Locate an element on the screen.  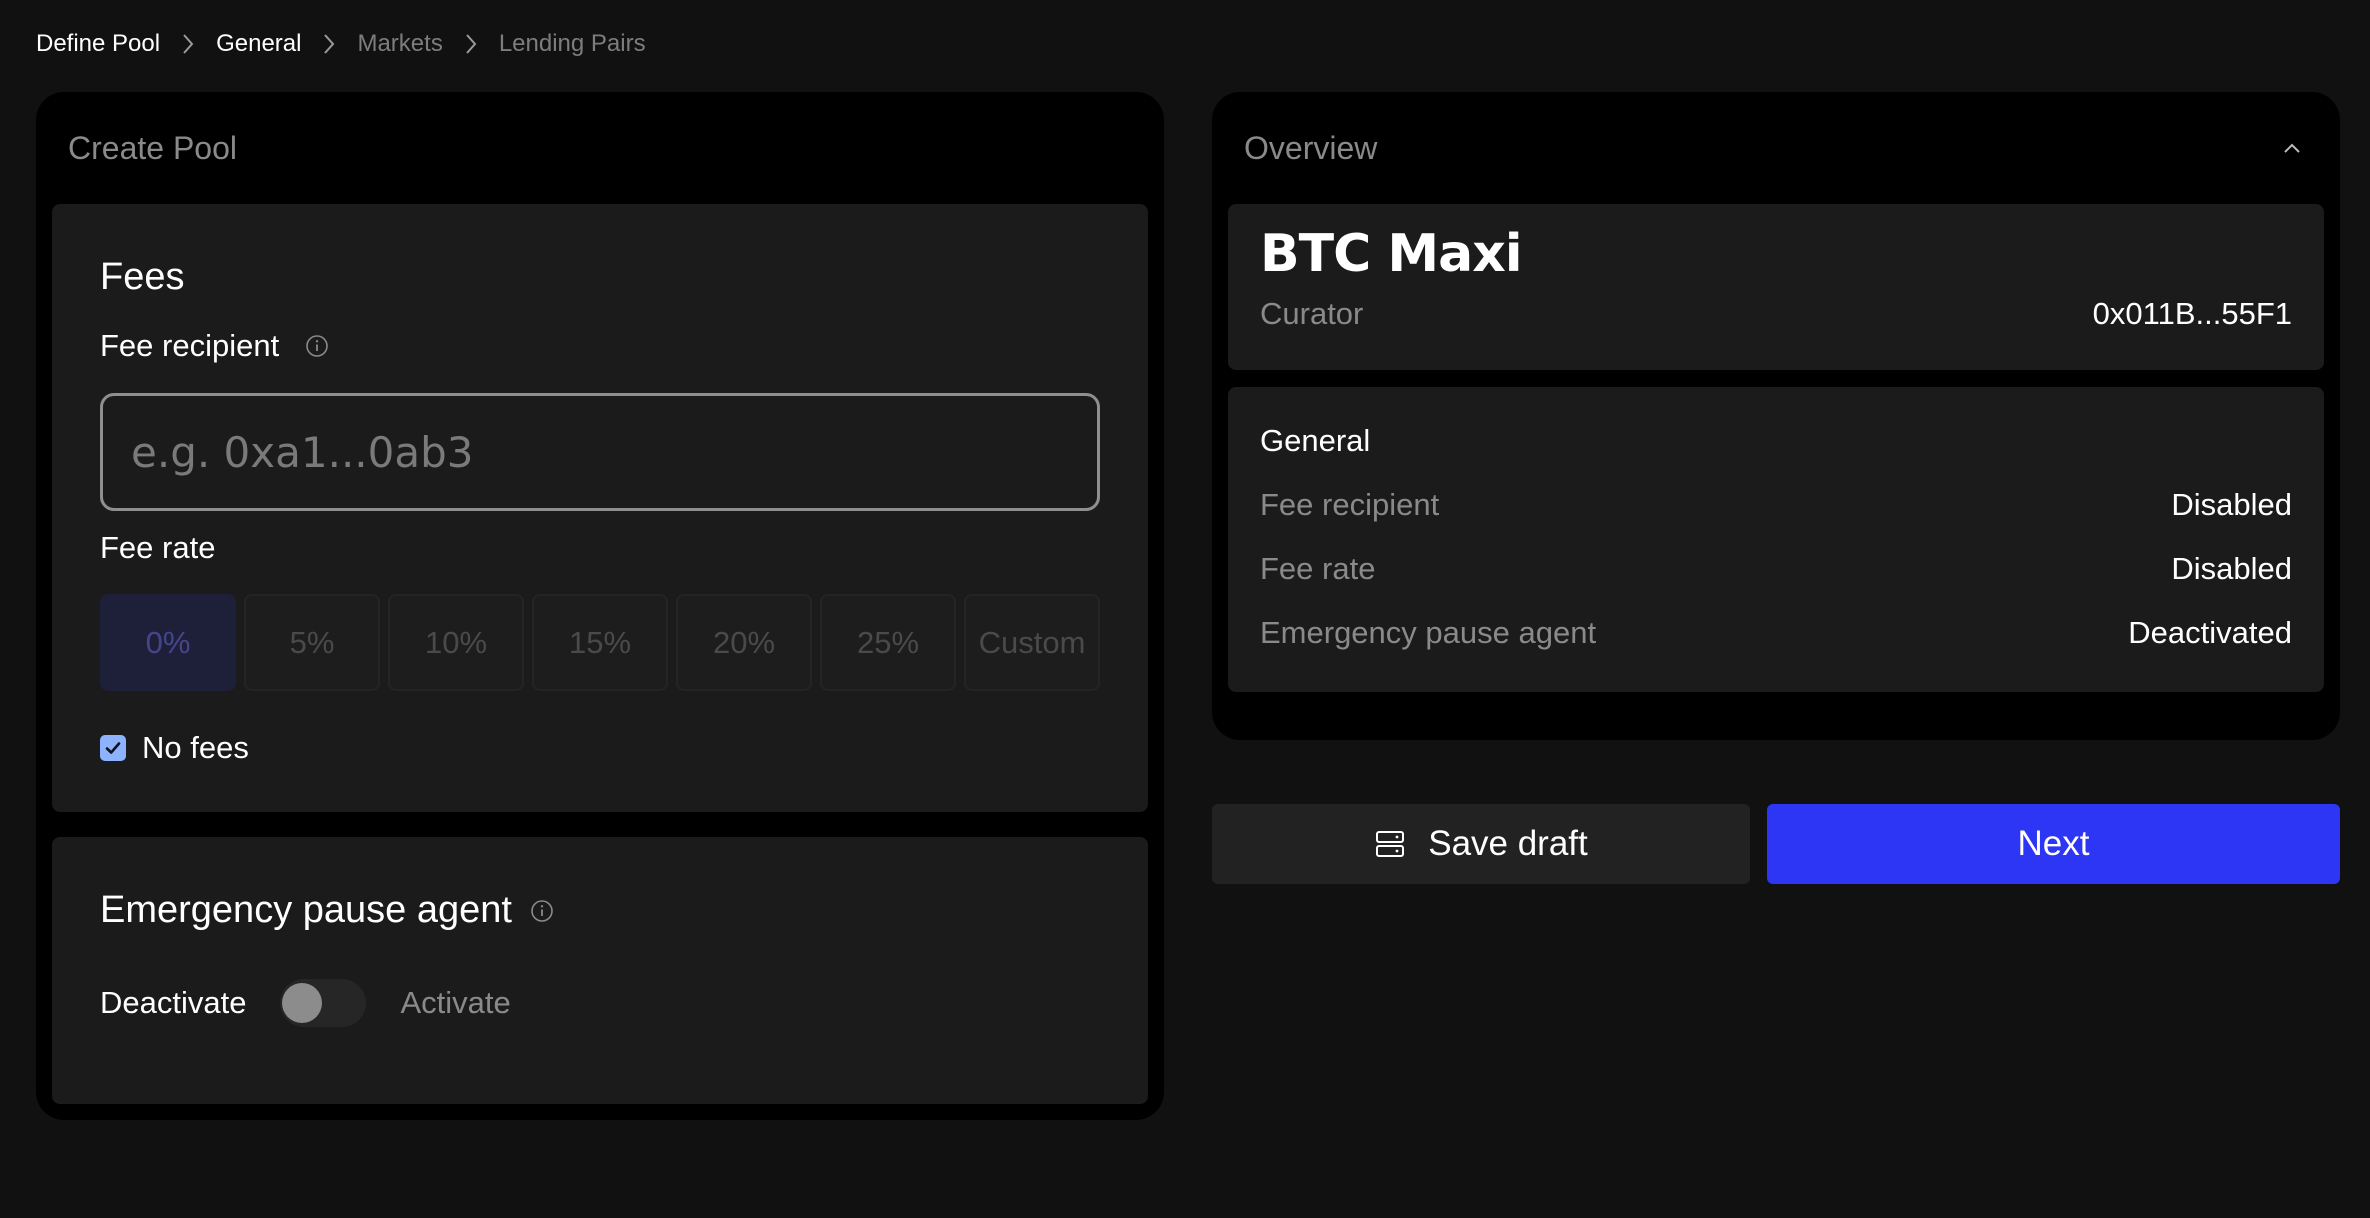
activate-label: Activate is located at coordinates (455, 1002).